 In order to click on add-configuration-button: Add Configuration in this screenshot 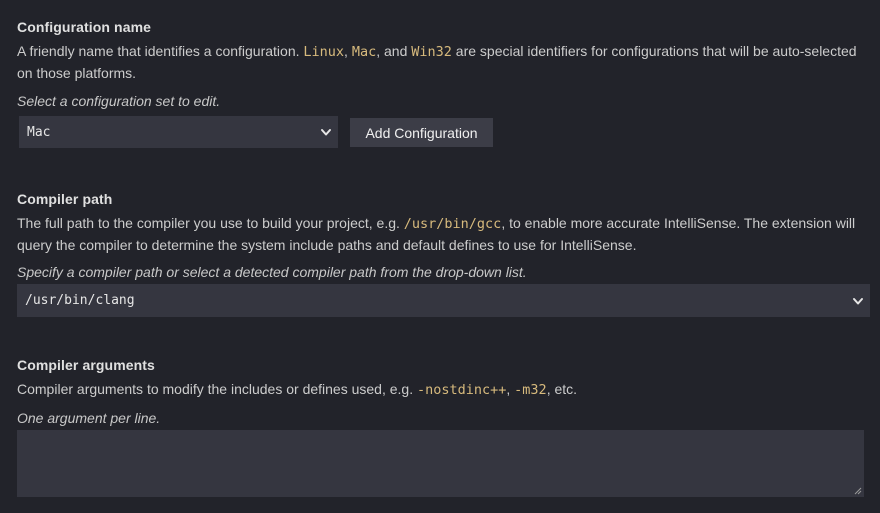, I will do `click(421, 132)`.